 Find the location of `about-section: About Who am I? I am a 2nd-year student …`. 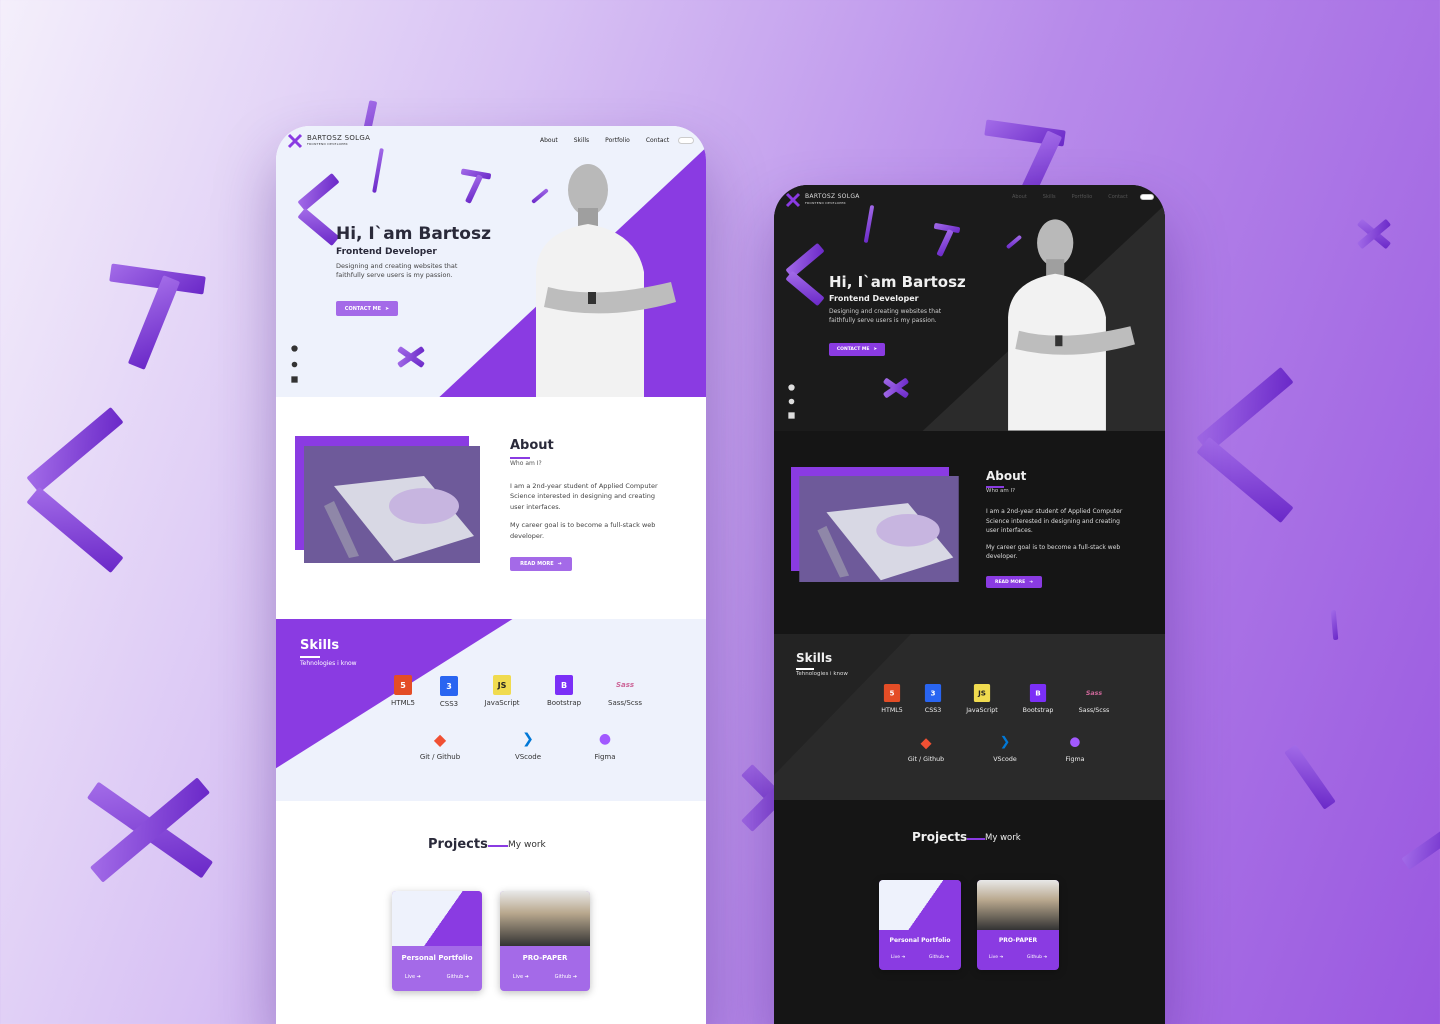

about-section: About Who am I? I am a 2nd-year student … is located at coordinates (491, 508).